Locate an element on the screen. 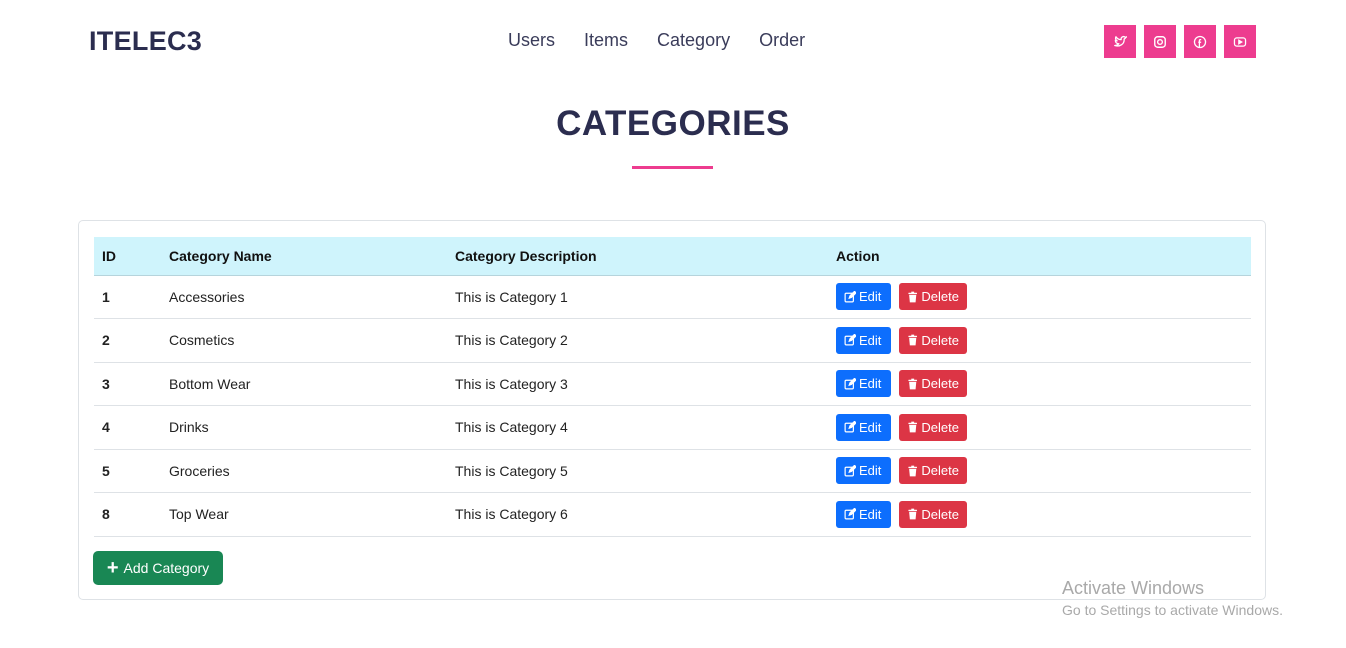 This screenshot has height=648, width=1346. header-category-name: Category Name is located at coordinates (304, 256).